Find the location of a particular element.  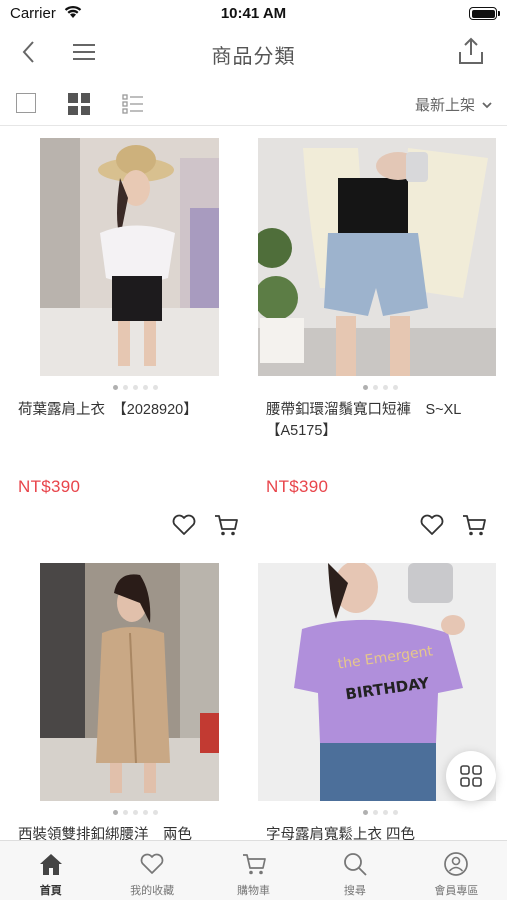

view-grid-button is located at coordinates (79, 104).